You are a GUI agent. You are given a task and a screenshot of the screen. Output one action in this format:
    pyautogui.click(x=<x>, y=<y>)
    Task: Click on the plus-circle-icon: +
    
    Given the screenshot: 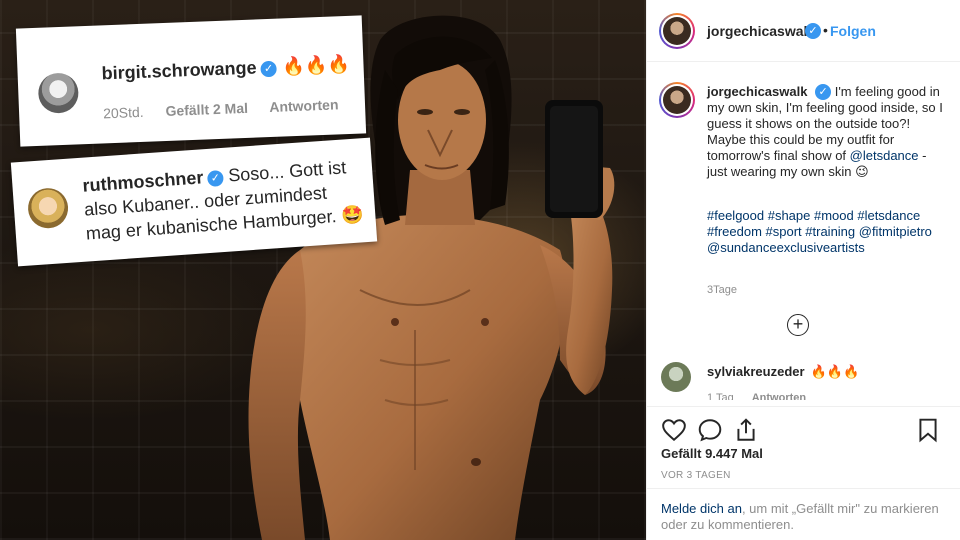 What is the action you would take?
    pyautogui.click(x=798, y=325)
    